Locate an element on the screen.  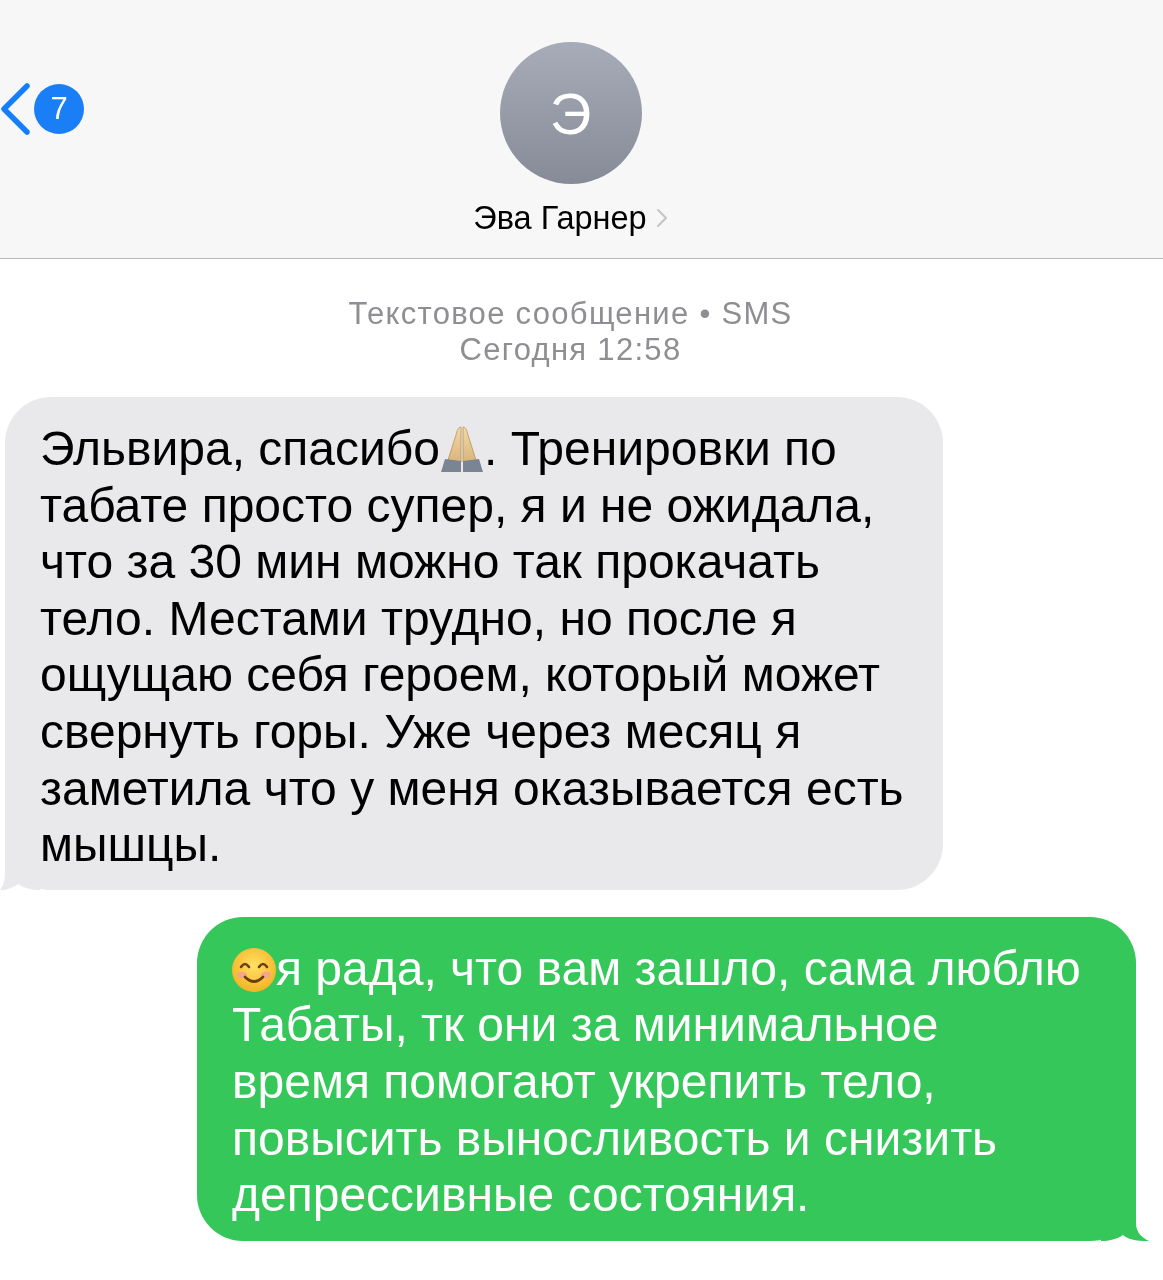
message-timestamp: Сегодня 12:58 is located at coordinates (570, 350).